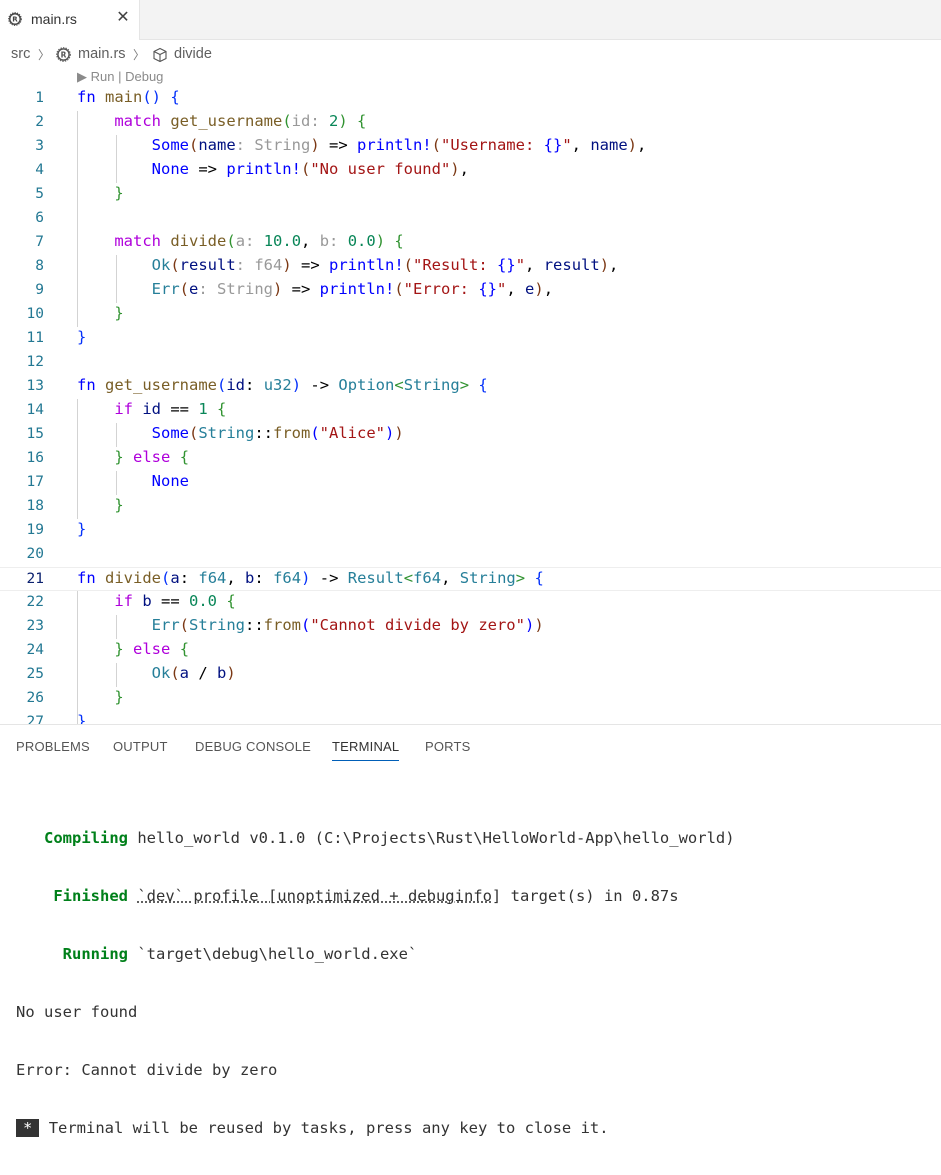  I want to click on breadcrumb-src: src, so click(20, 54).